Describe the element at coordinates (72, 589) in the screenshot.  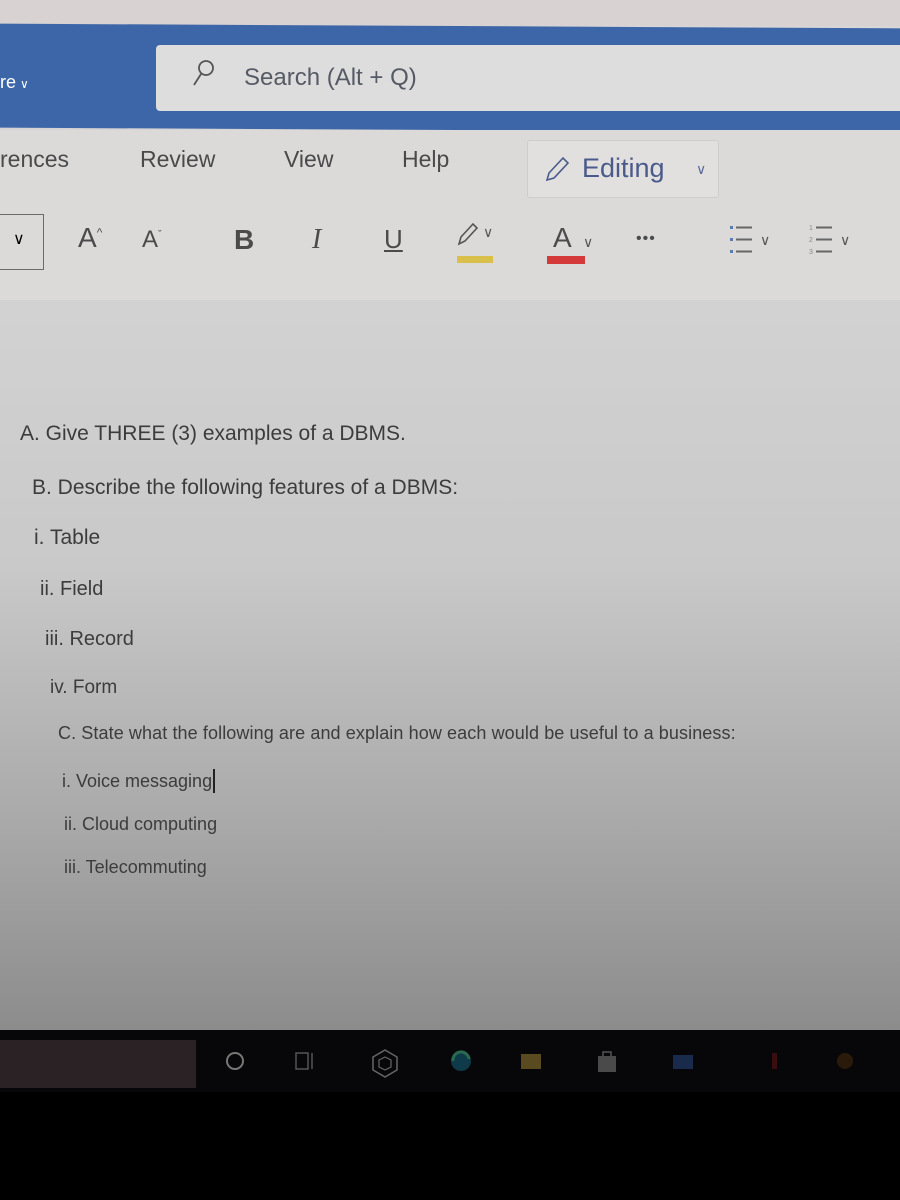
I see `list-item: ii. Field` at that location.